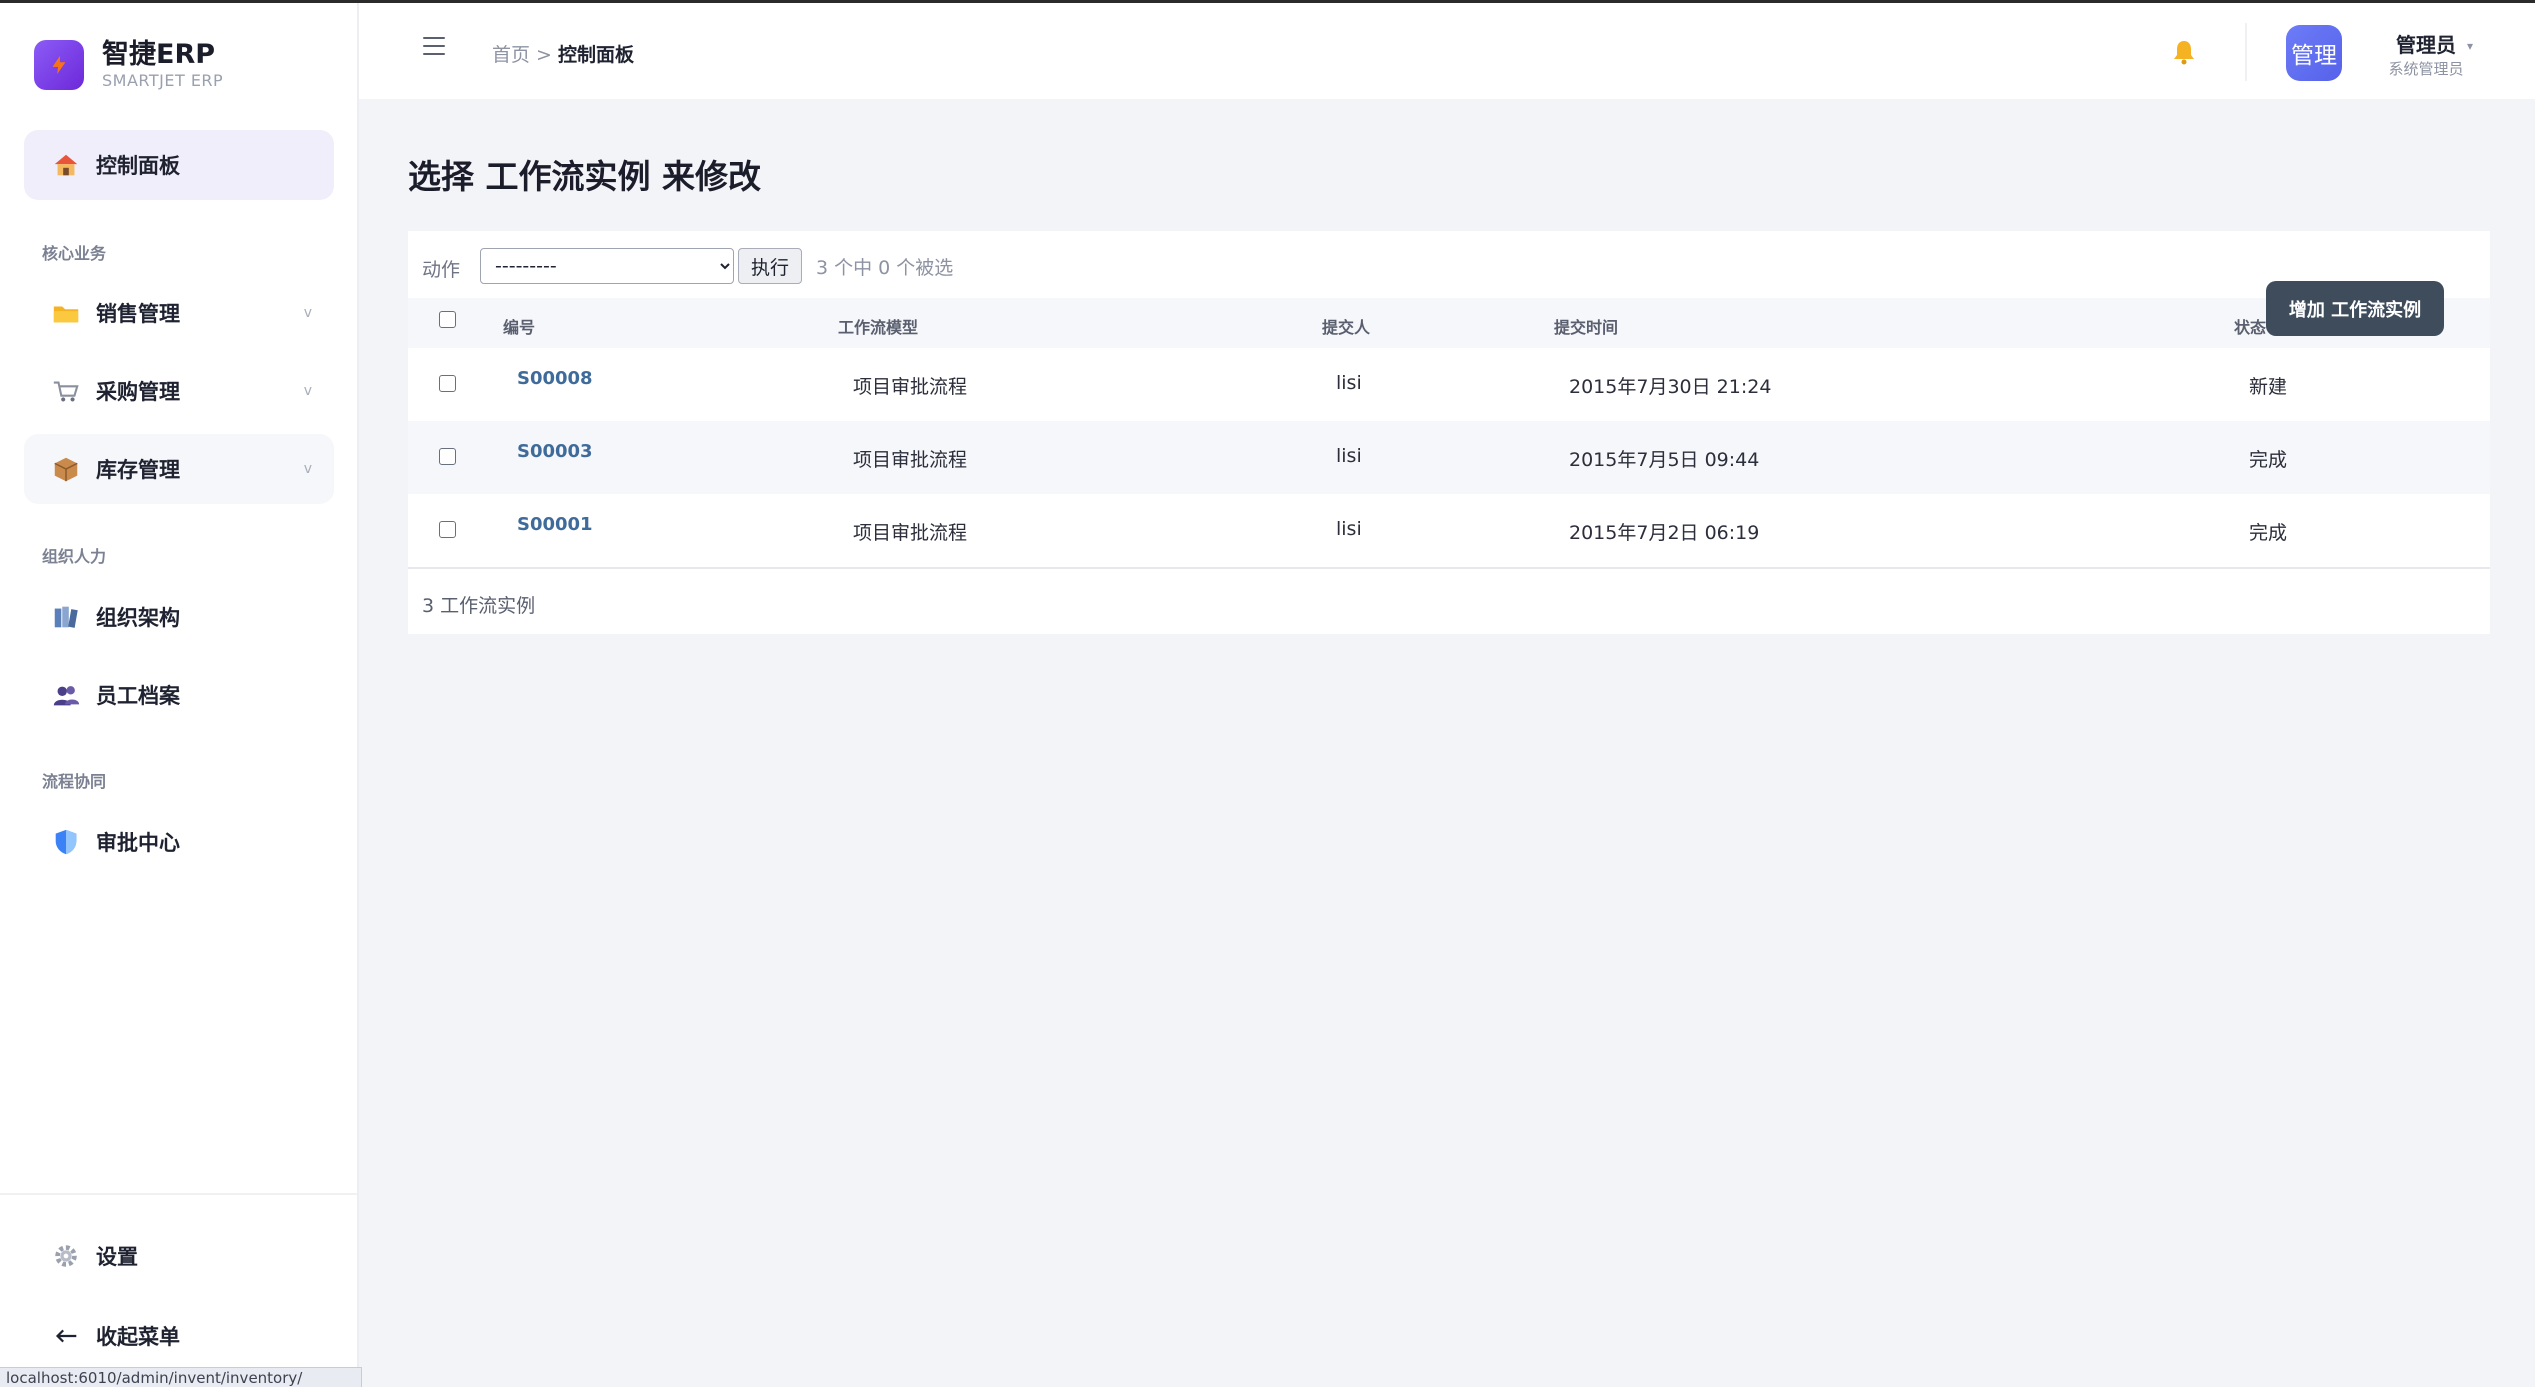 The height and width of the screenshot is (1387, 2535). Describe the element at coordinates (1664, 533) in the screenshot. I see `row-time: 2015年7月2日 06:19` at that location.